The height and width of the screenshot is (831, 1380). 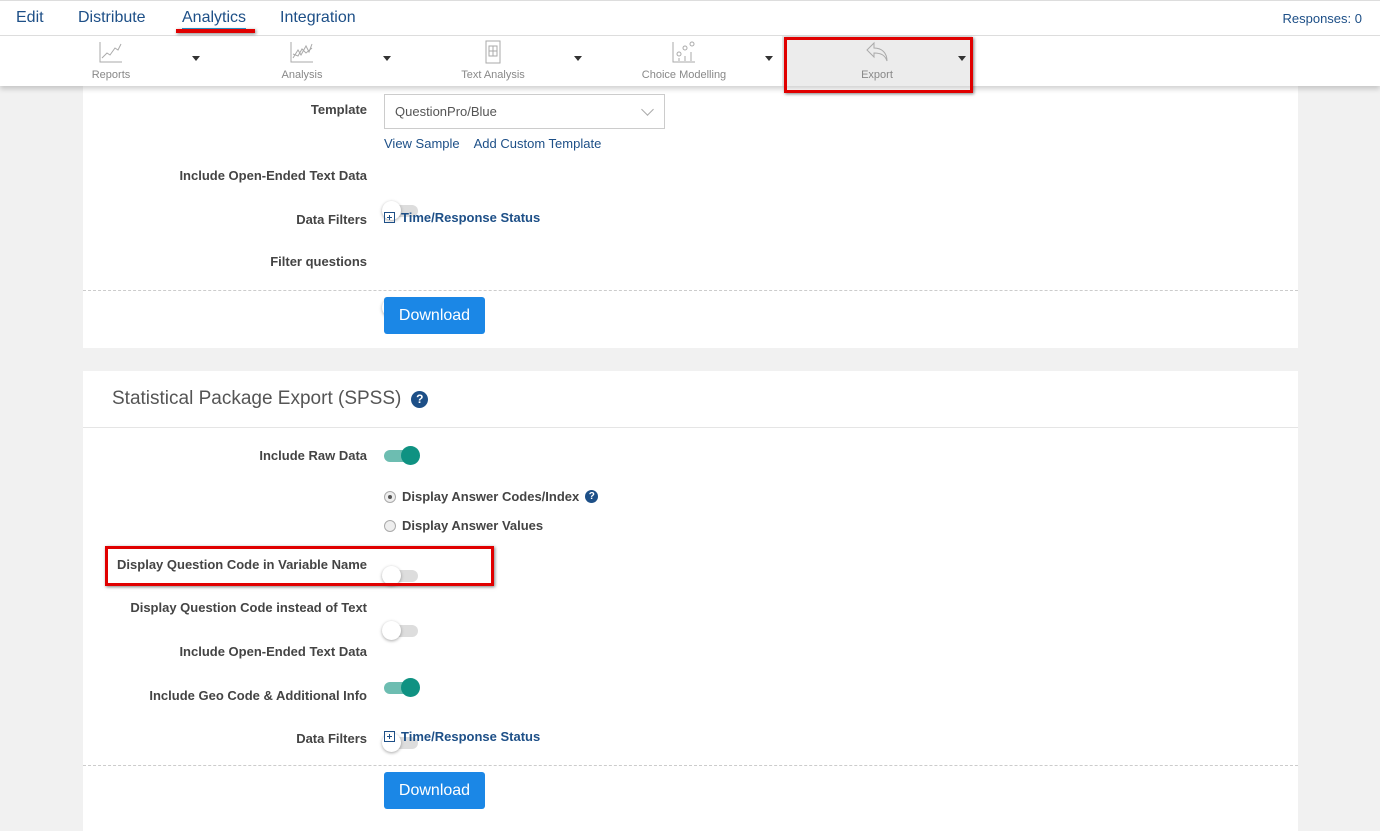 I want to click on line-chart-icon, so click(x=110, y=52).